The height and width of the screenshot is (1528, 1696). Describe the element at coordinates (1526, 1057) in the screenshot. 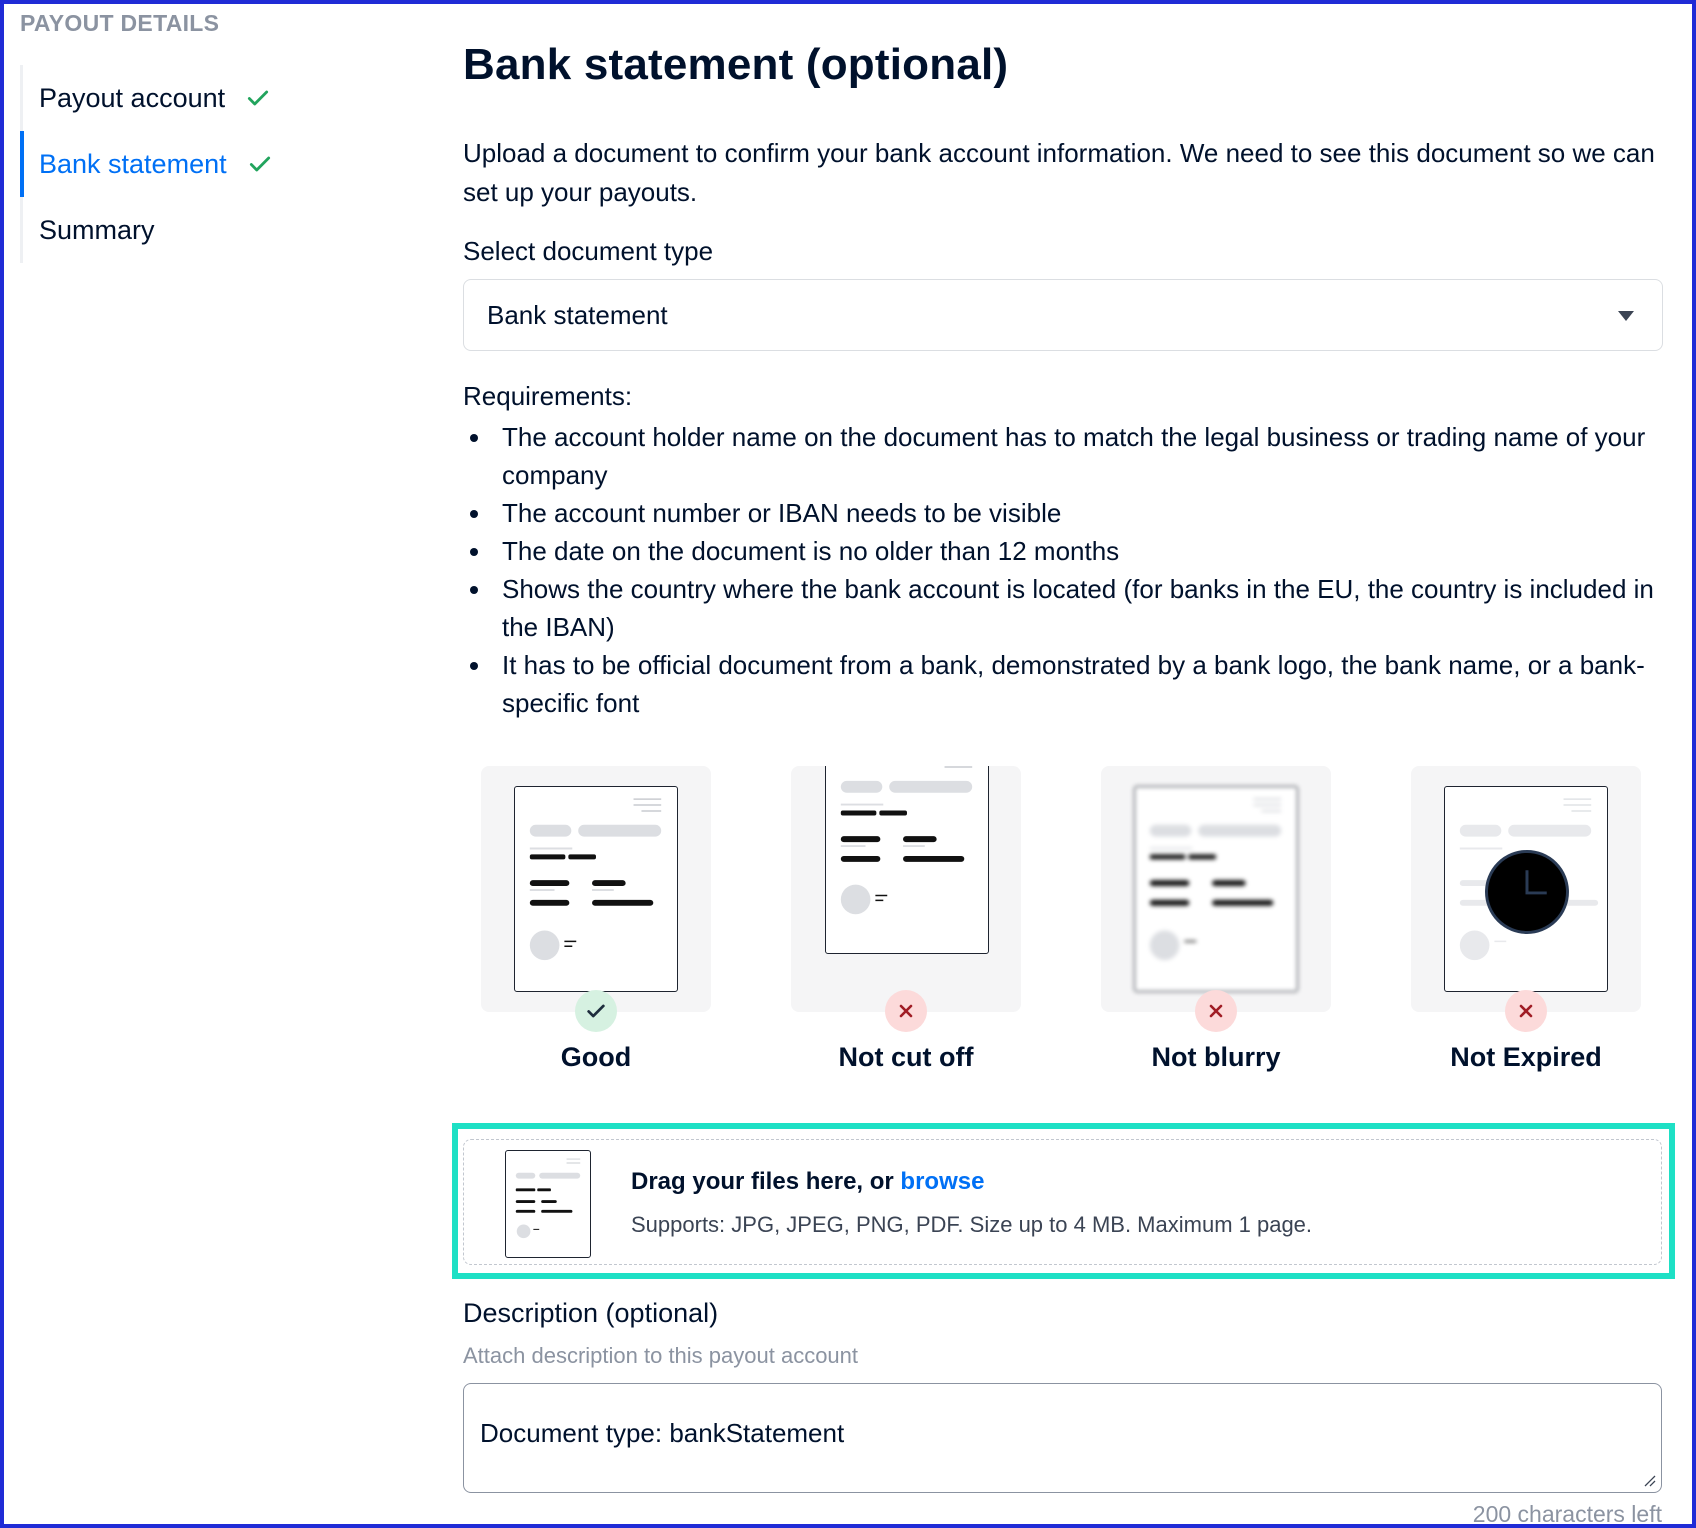

I see `example-label: Not Expired` at that location.